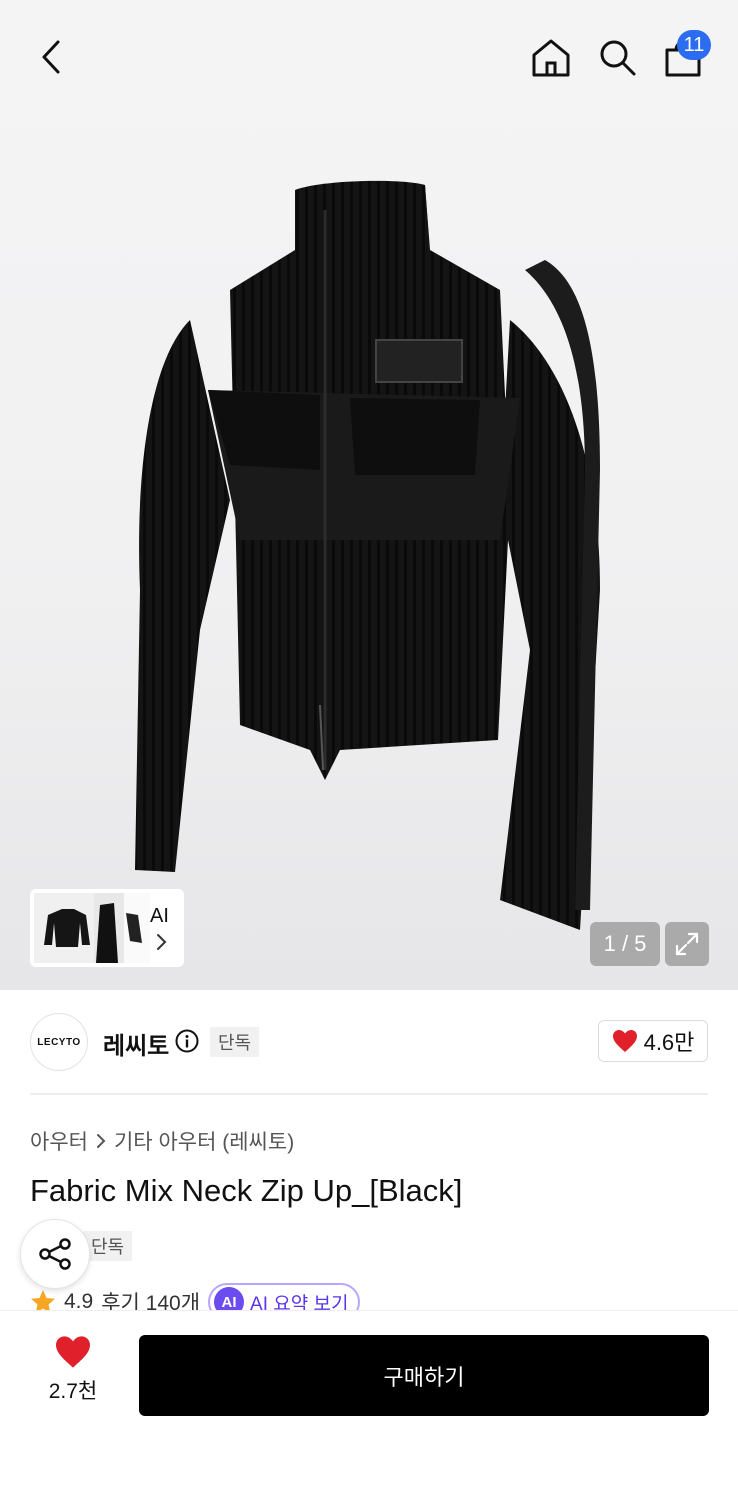 The image size is (738, 1500). What do you see at coordinates (694, 45) in the screenshot?
I see `cart-count-badge: 11` at bounding box center [694, 45].